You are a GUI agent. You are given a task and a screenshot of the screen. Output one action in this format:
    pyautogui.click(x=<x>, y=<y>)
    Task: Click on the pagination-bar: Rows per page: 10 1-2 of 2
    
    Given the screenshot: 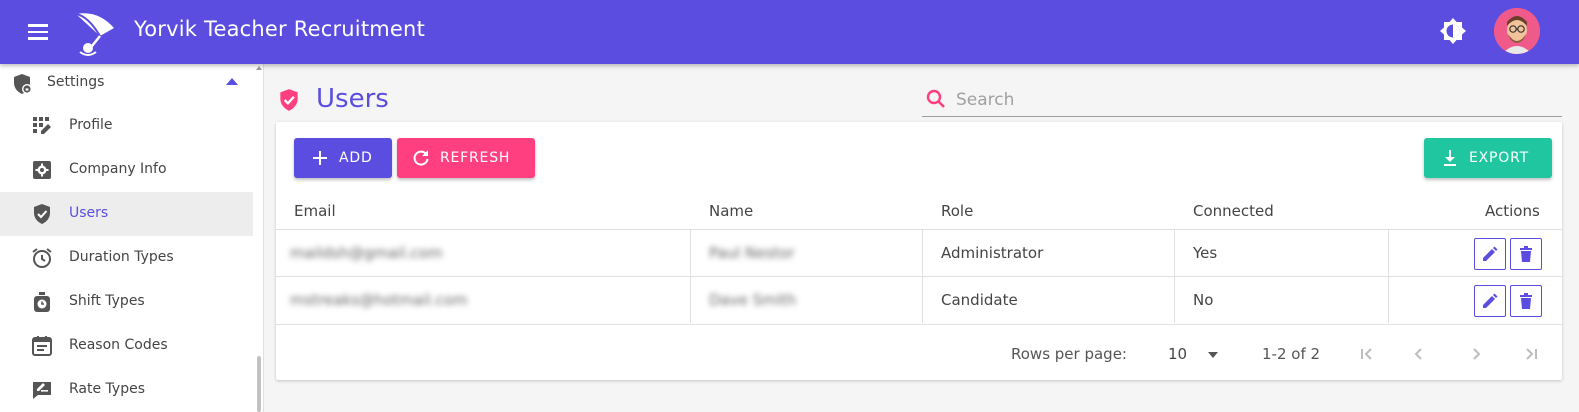 What is the action you would take?
    pyautogui.click(x=919, y=352)
    